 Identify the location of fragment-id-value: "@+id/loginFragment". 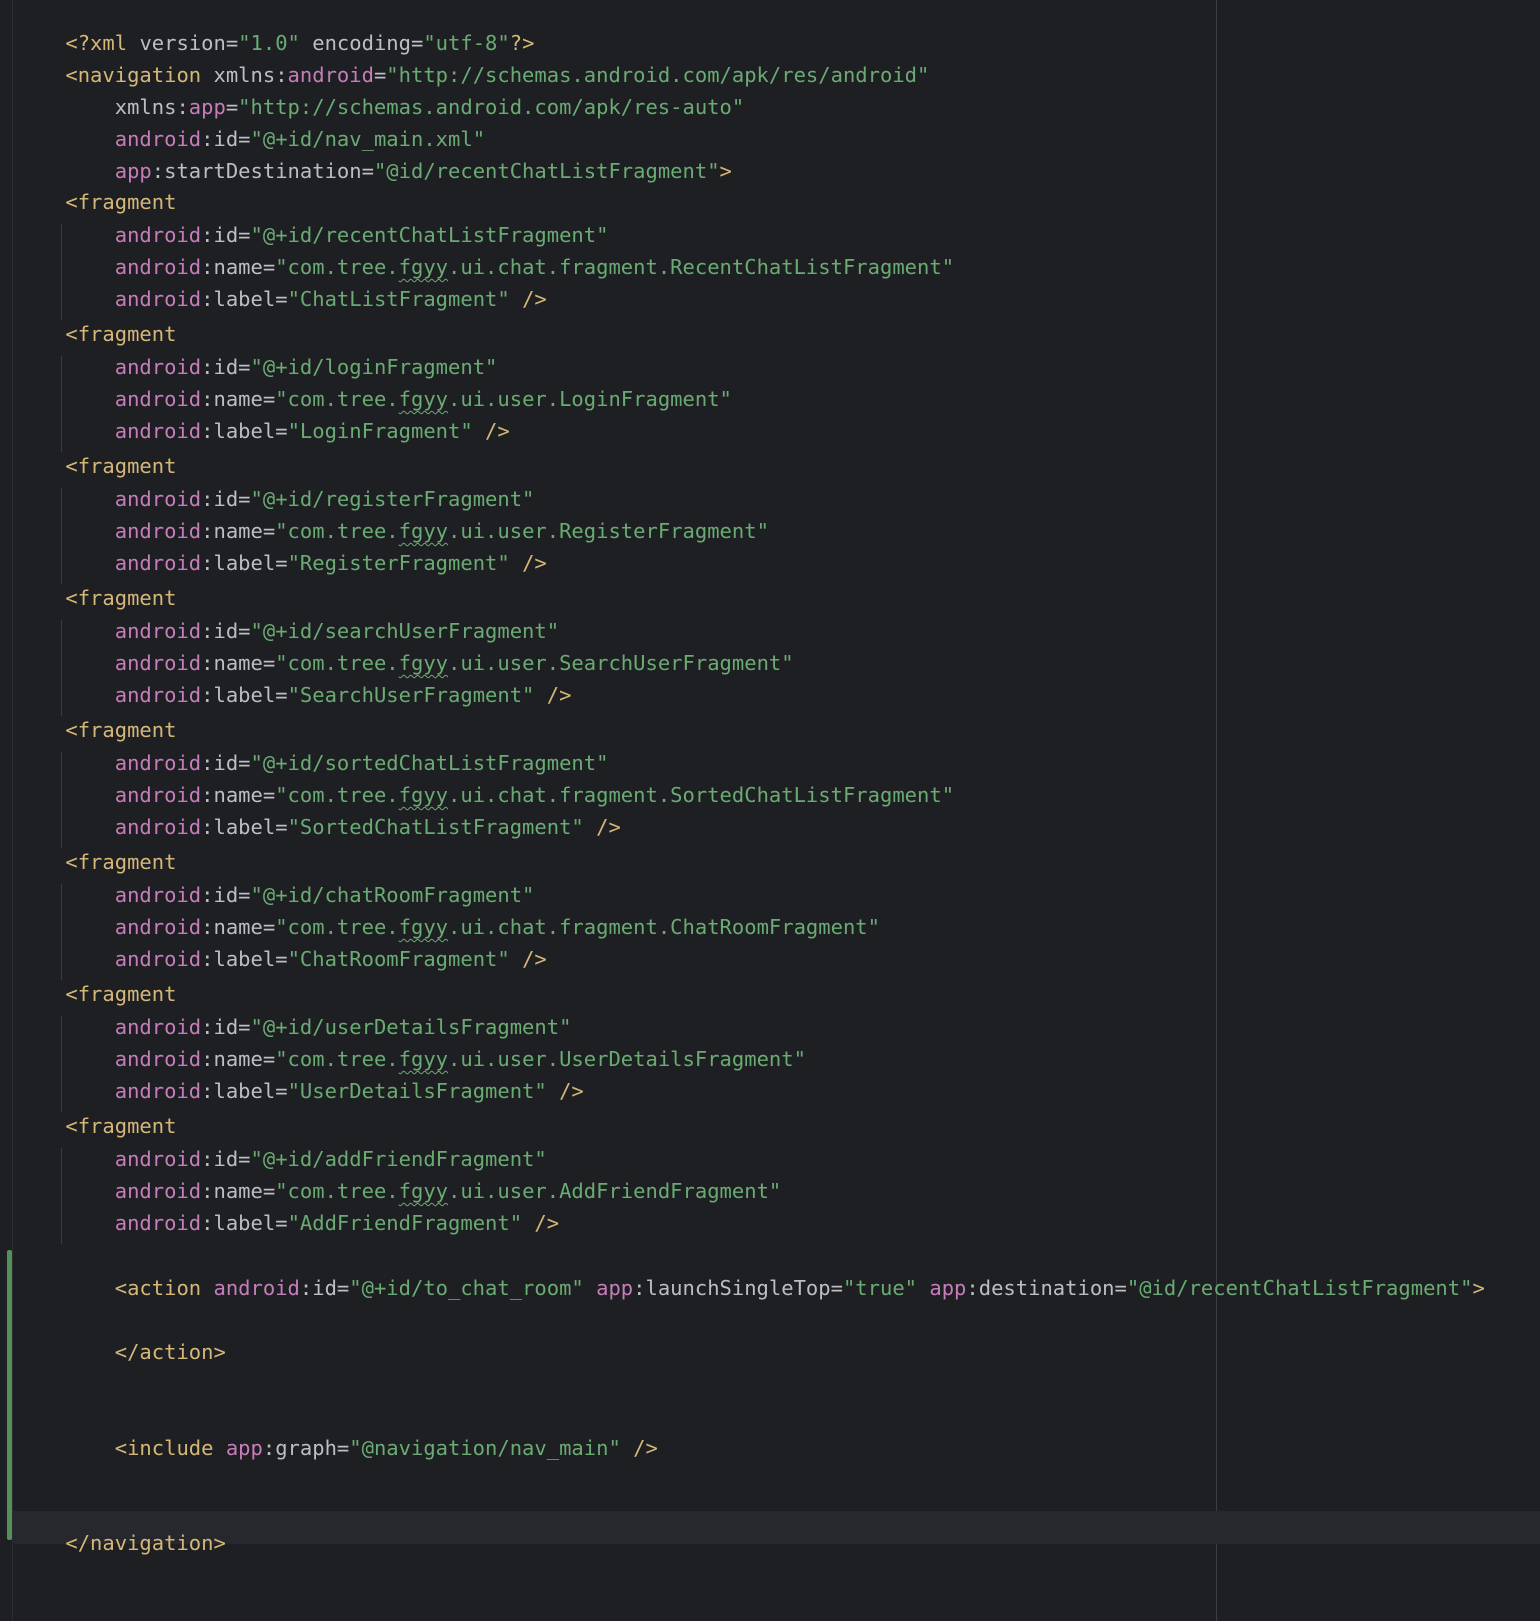
(374, 367).